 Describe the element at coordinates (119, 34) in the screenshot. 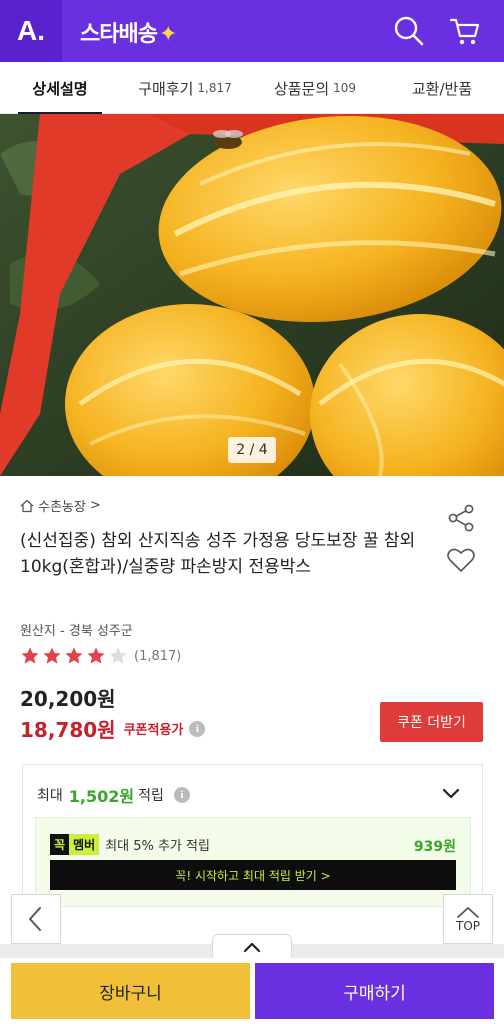

I see `brand-title: 스타배송` at that location.